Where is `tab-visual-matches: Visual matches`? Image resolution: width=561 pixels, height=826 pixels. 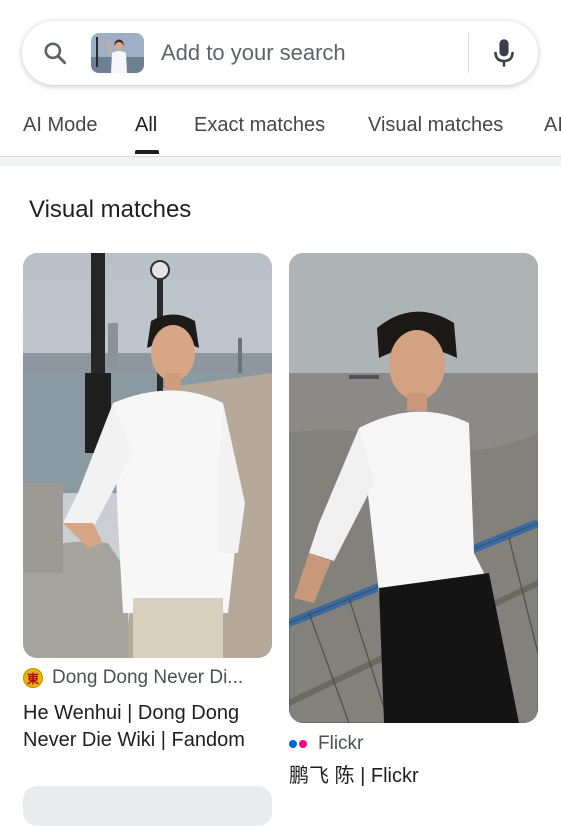
tab-visual-matches: Visual matches is located at coordinates (435, 125).